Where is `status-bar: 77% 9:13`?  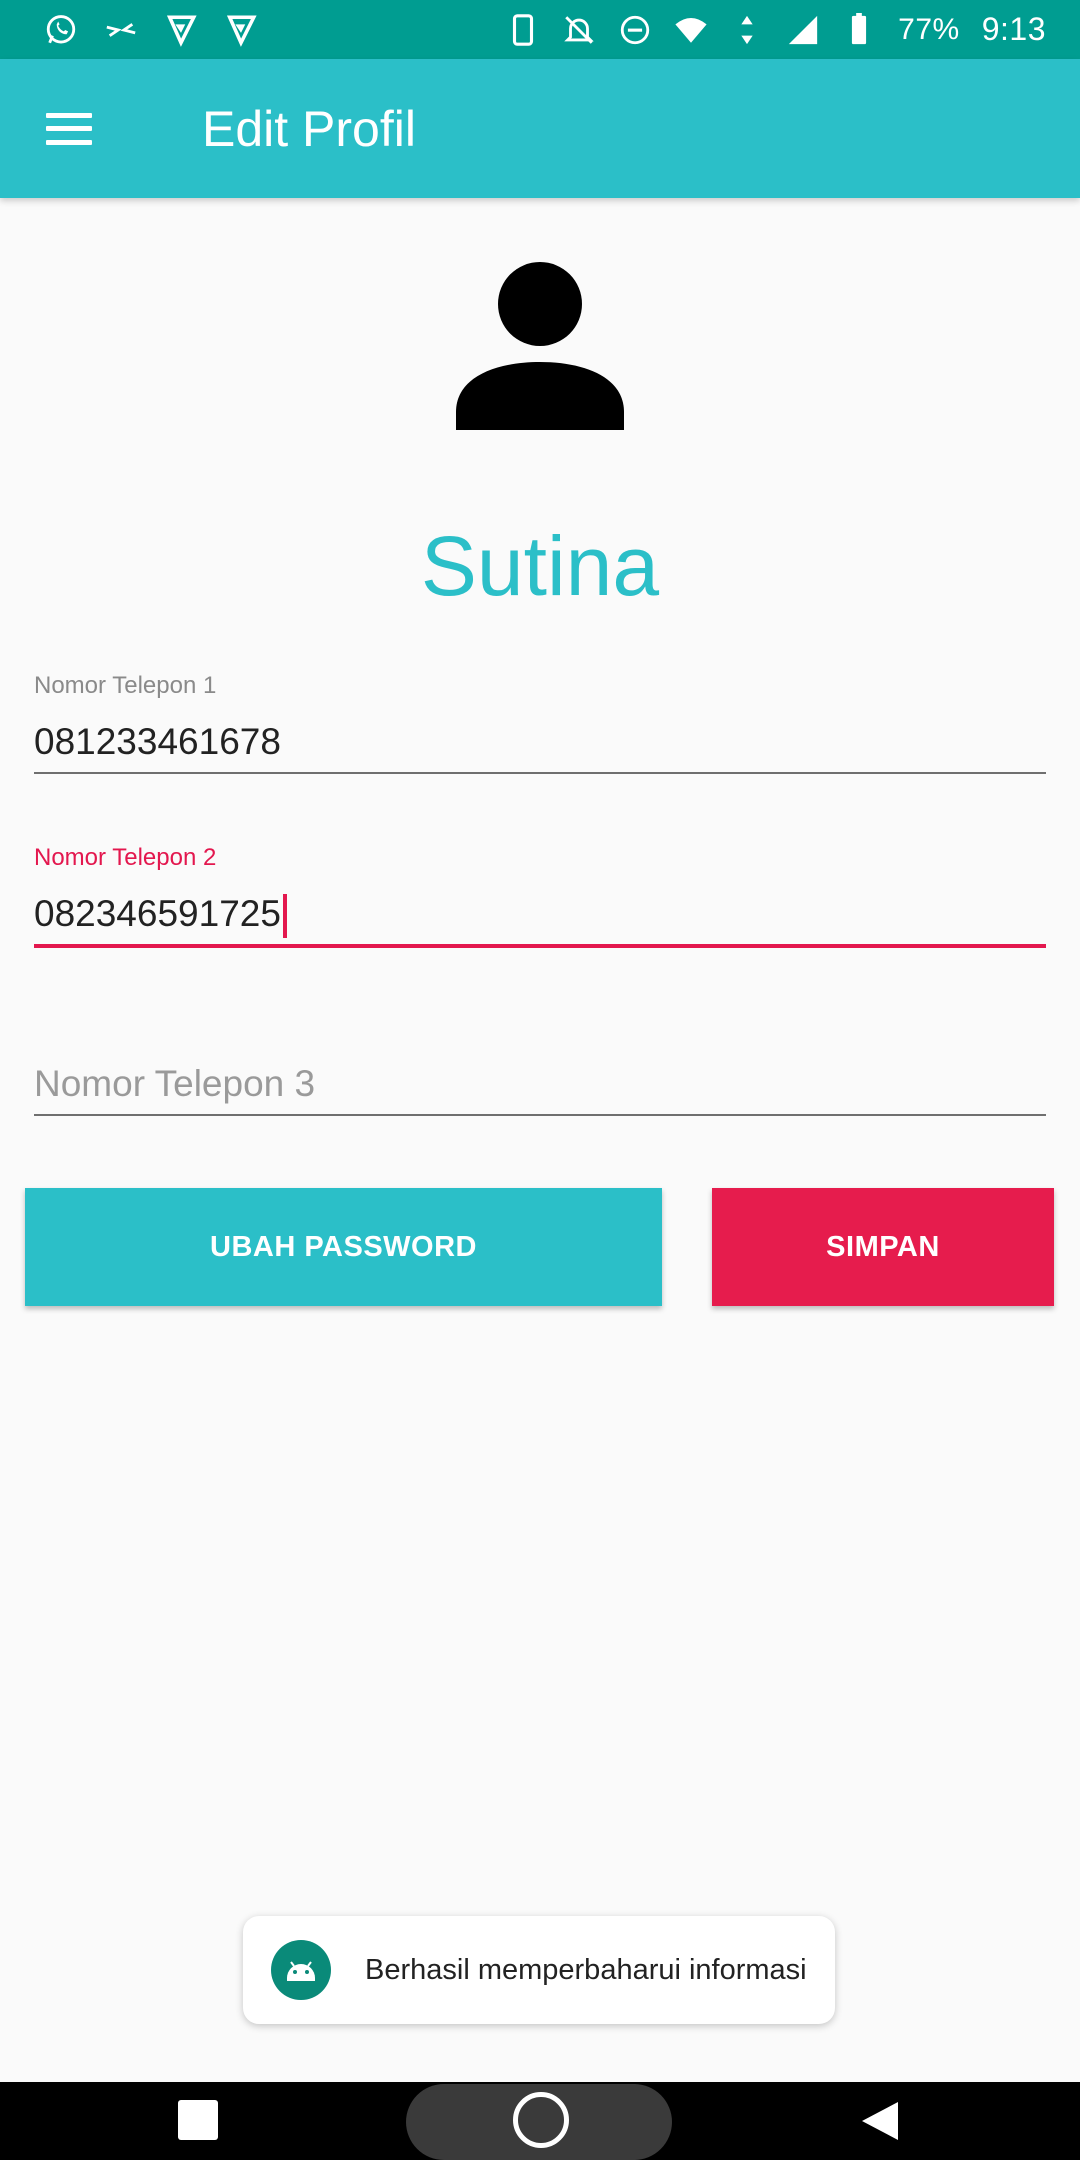 status-bar: 77% 9:13 is located at coordinates (540, 29).